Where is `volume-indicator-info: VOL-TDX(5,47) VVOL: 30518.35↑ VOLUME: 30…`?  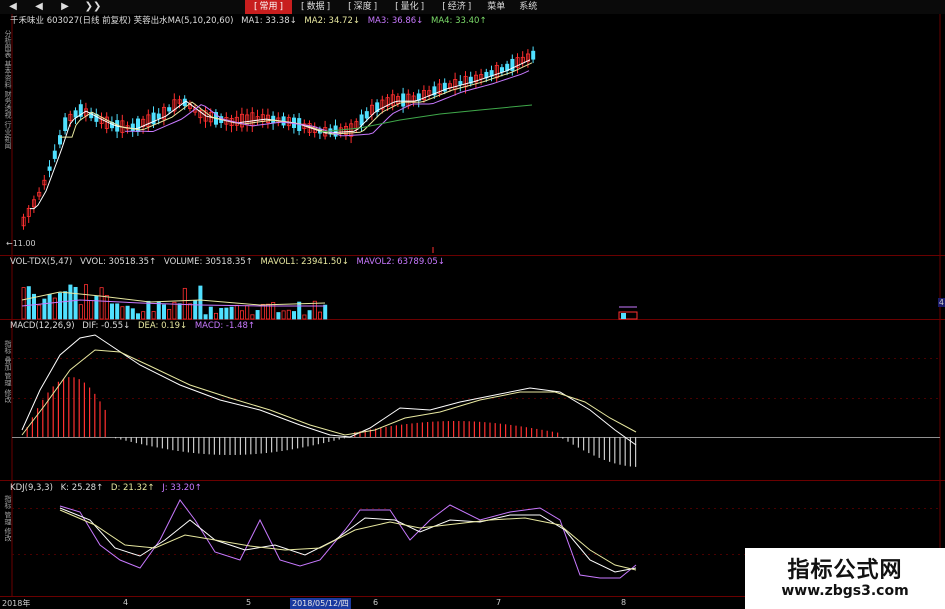
volume-indicator-info: VOL-TDX(5,47) VVOL: 30518.35↑ VOLUME: 30… is located at coordinates (230, 262).